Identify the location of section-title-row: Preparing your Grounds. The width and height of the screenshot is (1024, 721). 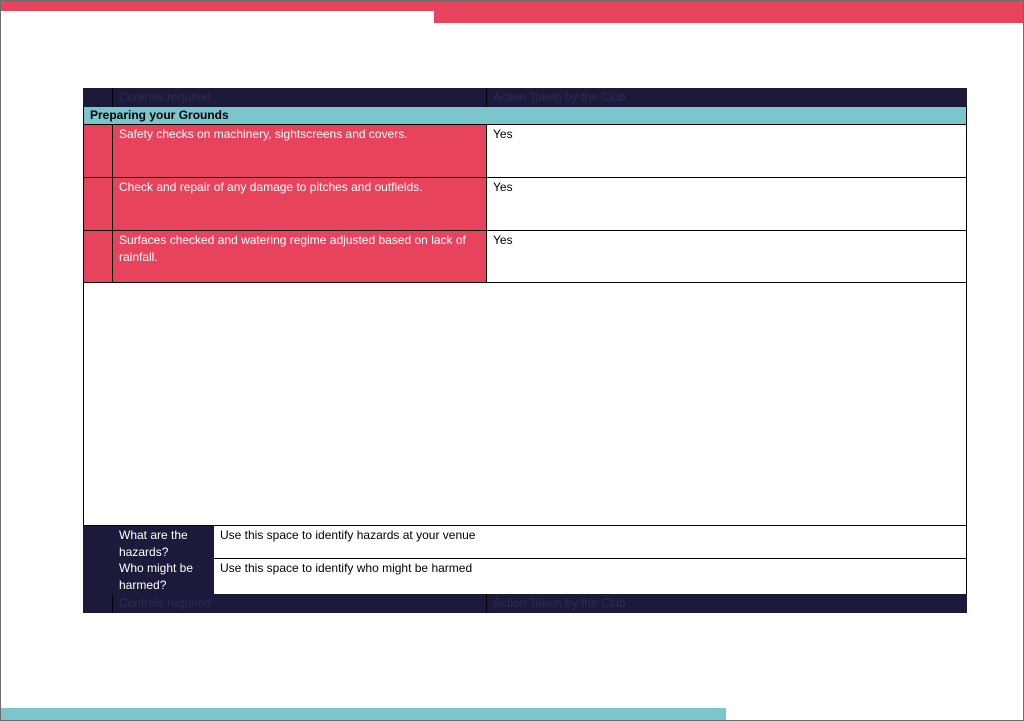
(525, 116).